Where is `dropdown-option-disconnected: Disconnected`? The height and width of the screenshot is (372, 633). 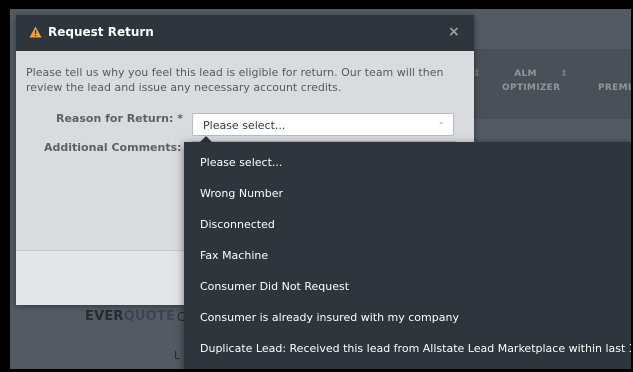 dropdown-option-disconnected: Disconnected is located at coordinates (237, 224).